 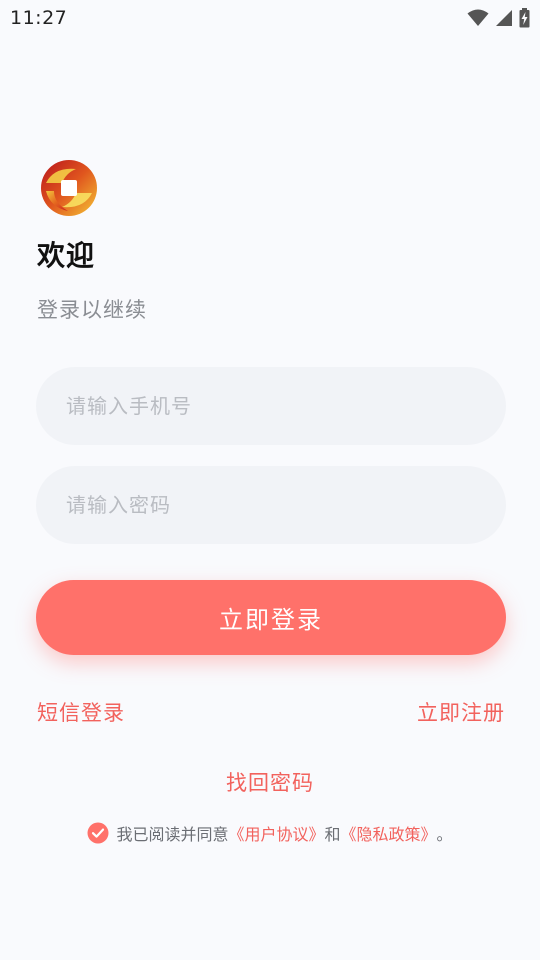 I want to click on battery-charging-icon, so click(x=524, y=18).